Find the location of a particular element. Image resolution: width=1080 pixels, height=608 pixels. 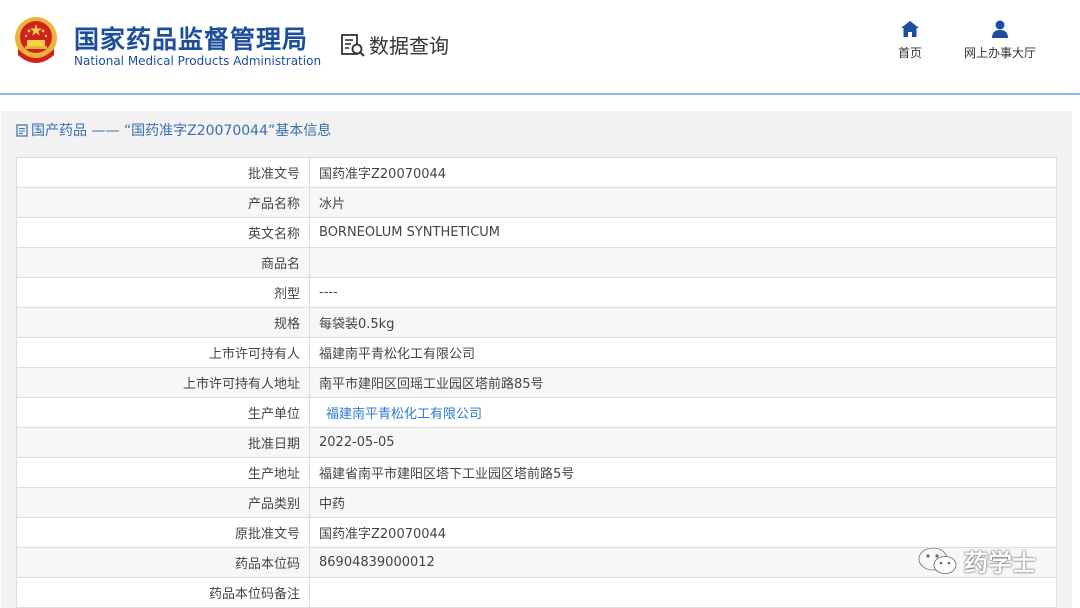

field-label: 生产单位 is located at coordinates (163, 412).